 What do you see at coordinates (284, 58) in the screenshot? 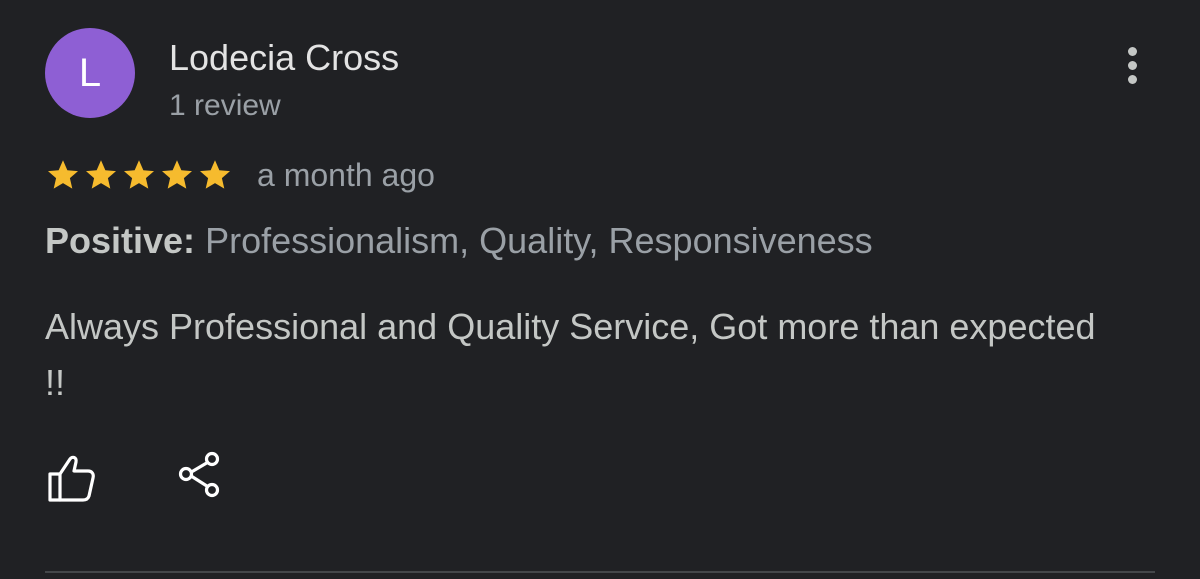
I see `reviewer-name: Lodecia Cross` at bounding box center [284, 58].